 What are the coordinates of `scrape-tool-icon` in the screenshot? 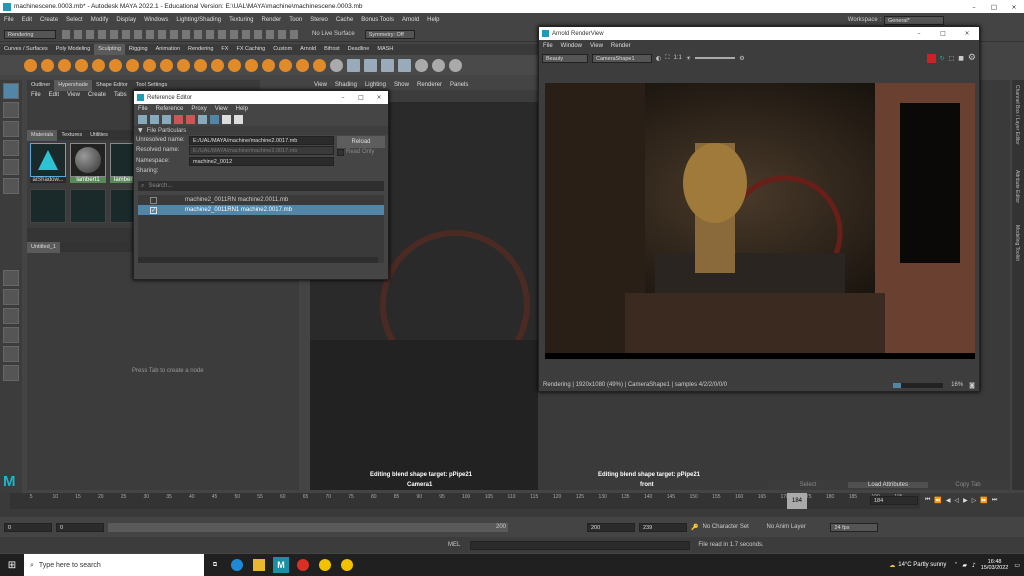 It's located at (217, 65).